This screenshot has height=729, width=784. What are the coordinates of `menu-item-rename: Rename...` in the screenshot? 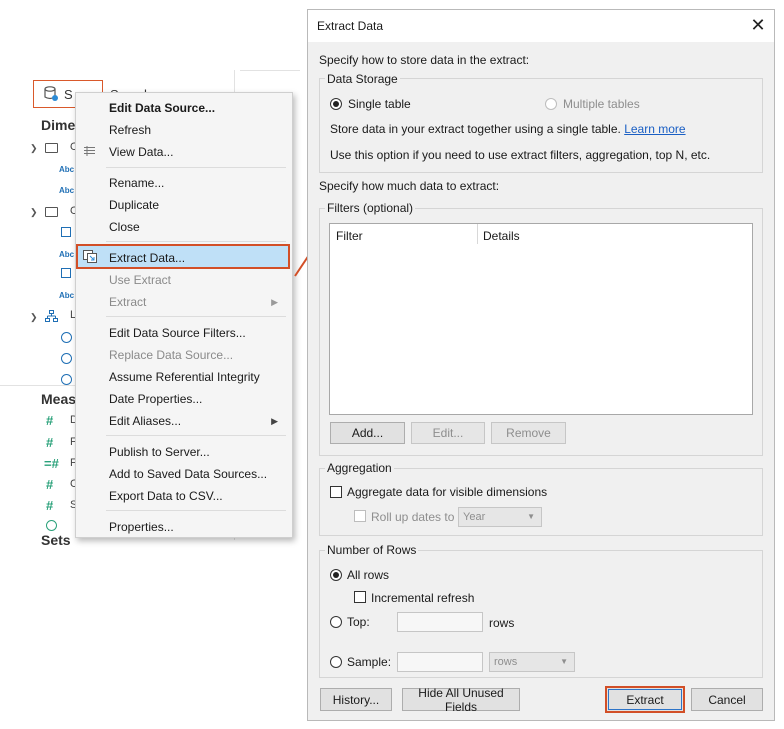 It's located at (136, 183).